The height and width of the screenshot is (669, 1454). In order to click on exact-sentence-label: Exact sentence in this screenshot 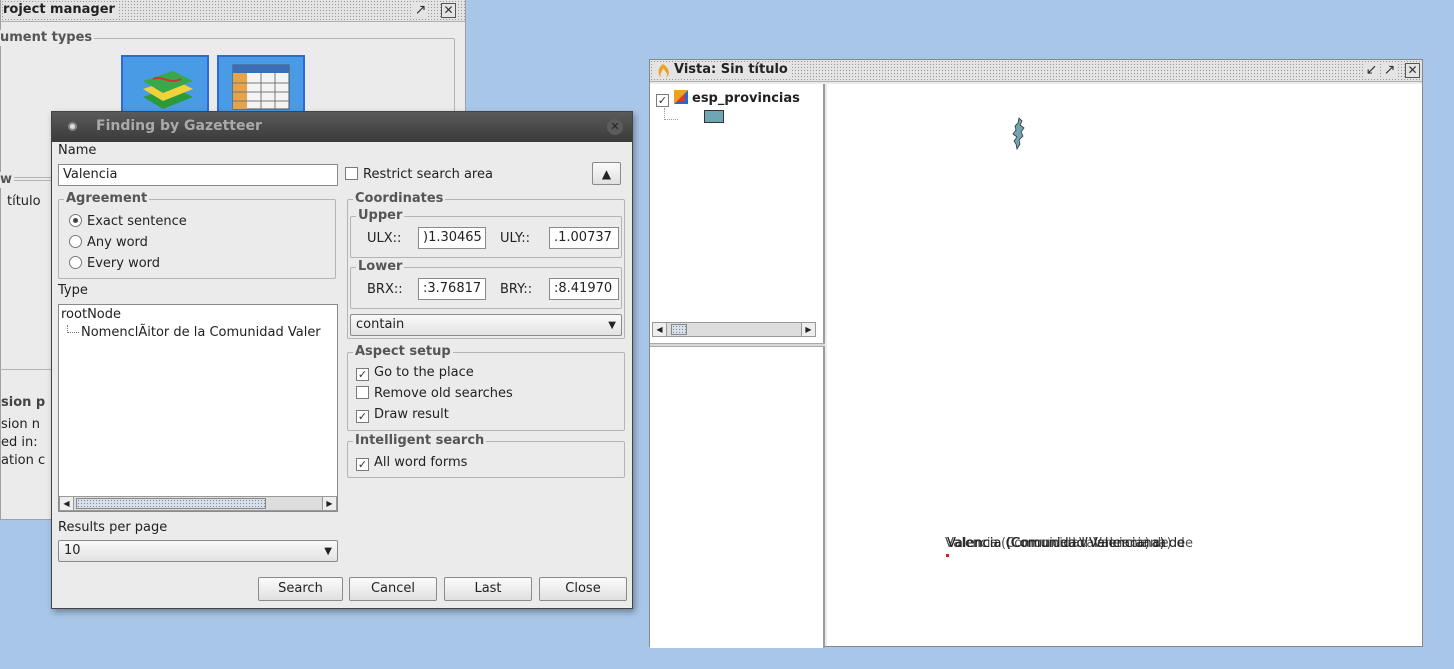, I will do `click(137, 221)`.